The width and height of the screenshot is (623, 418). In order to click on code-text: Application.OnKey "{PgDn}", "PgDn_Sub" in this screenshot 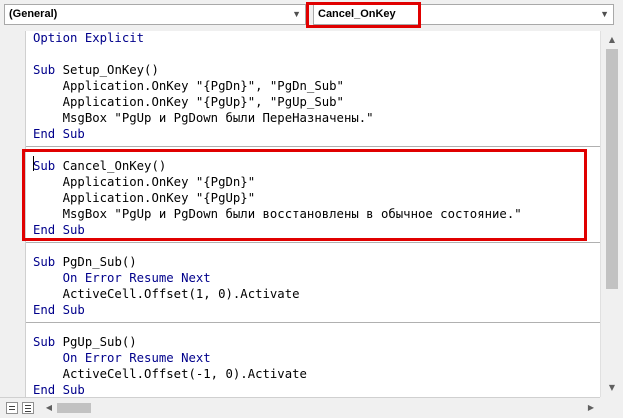, I will do `click(188, 86)`.